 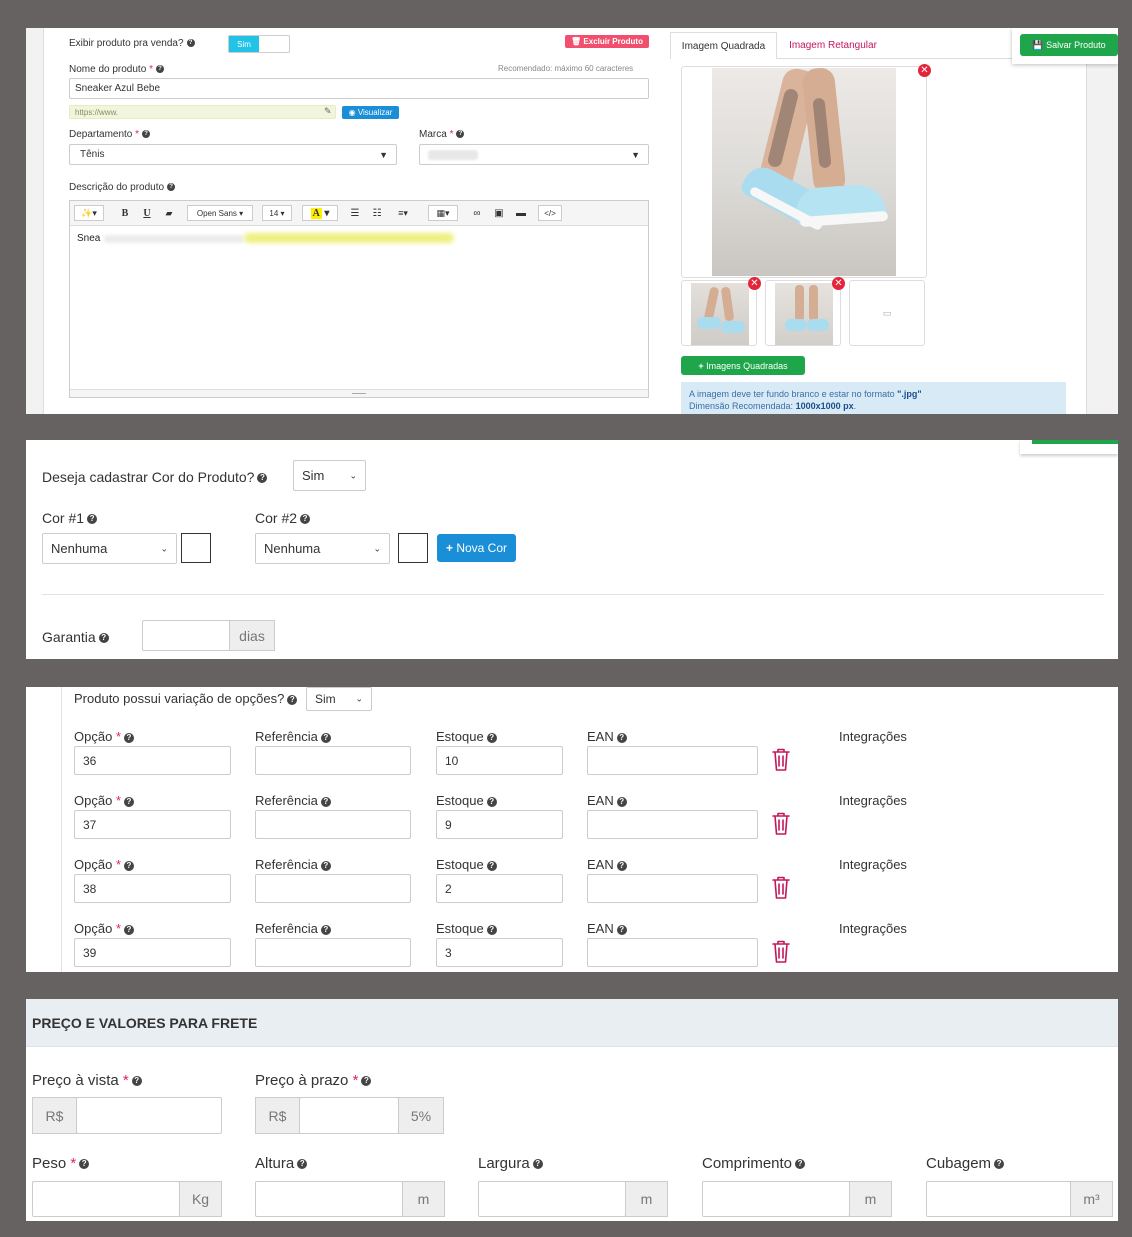 I want to click on peso-label: Peso *?, so click(x=61, y=1163).